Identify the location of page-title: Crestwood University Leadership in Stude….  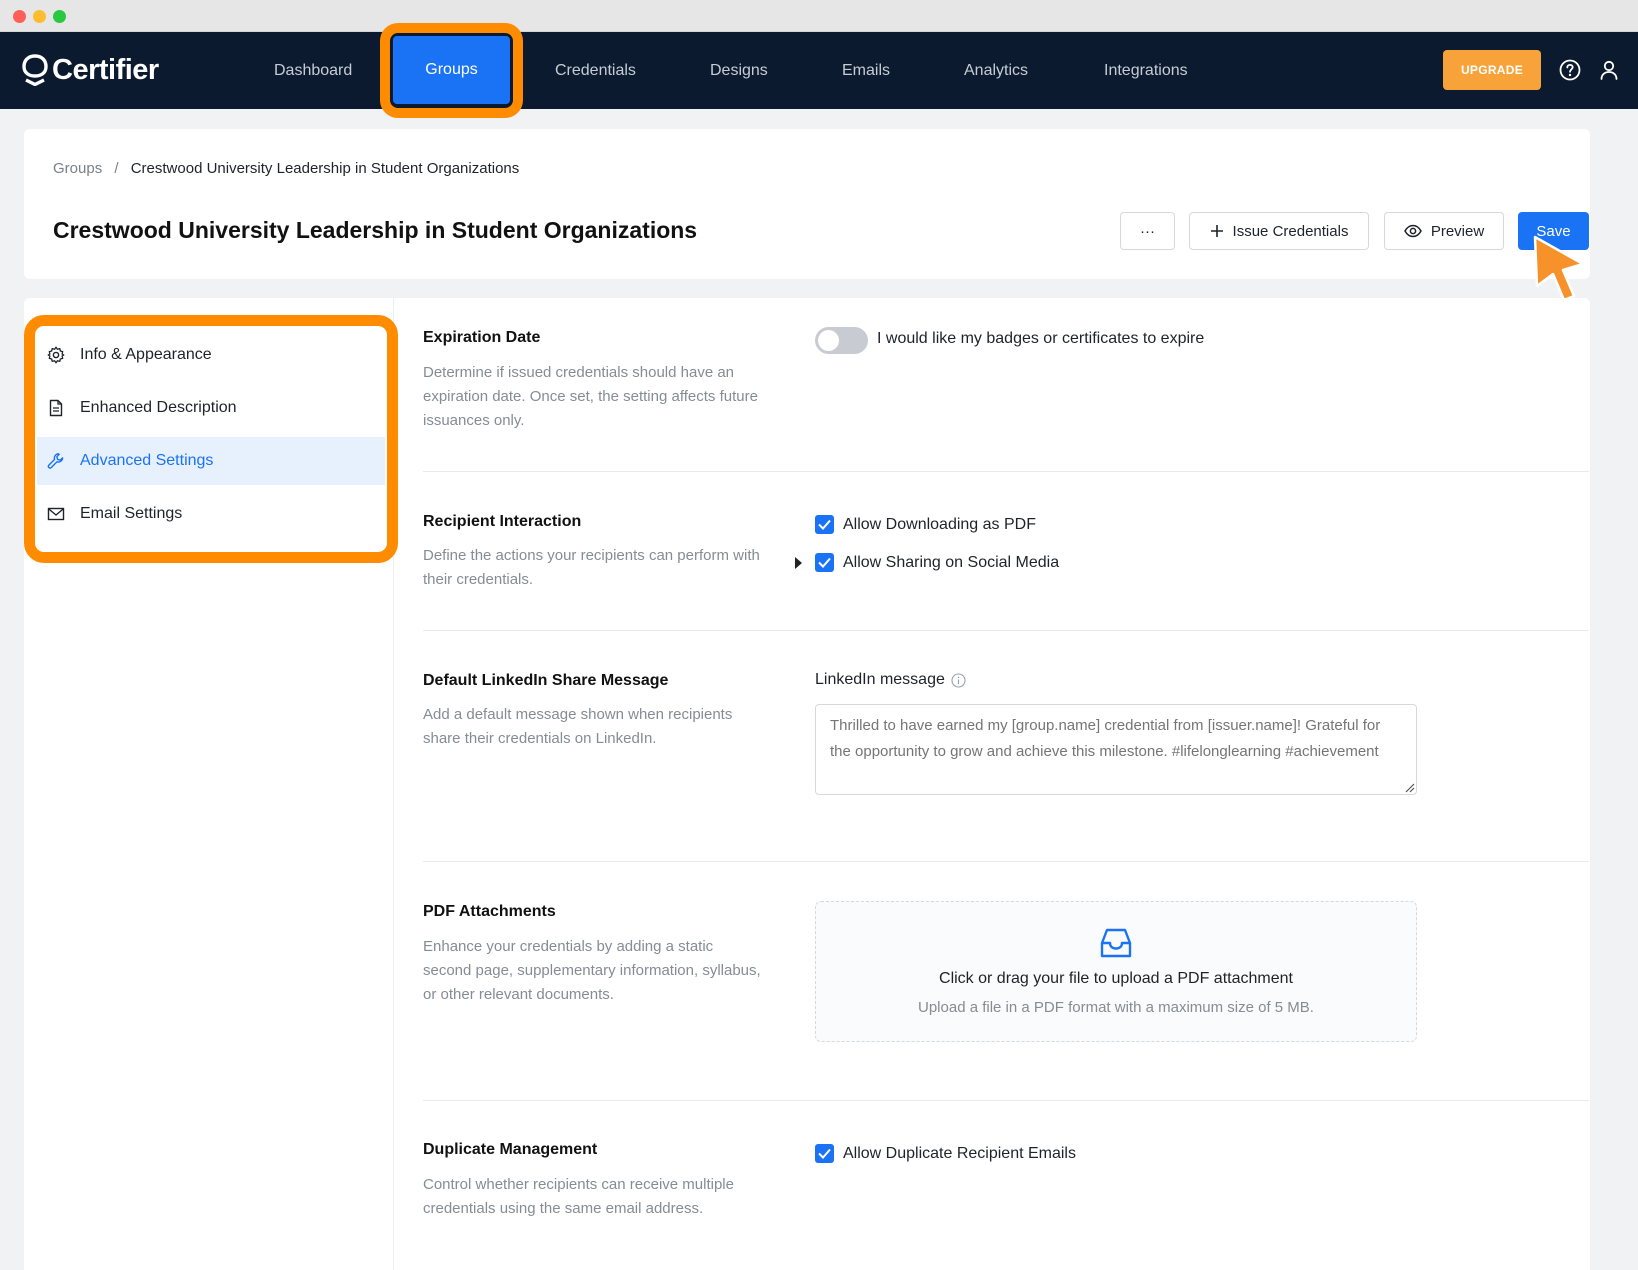
(375, 230).